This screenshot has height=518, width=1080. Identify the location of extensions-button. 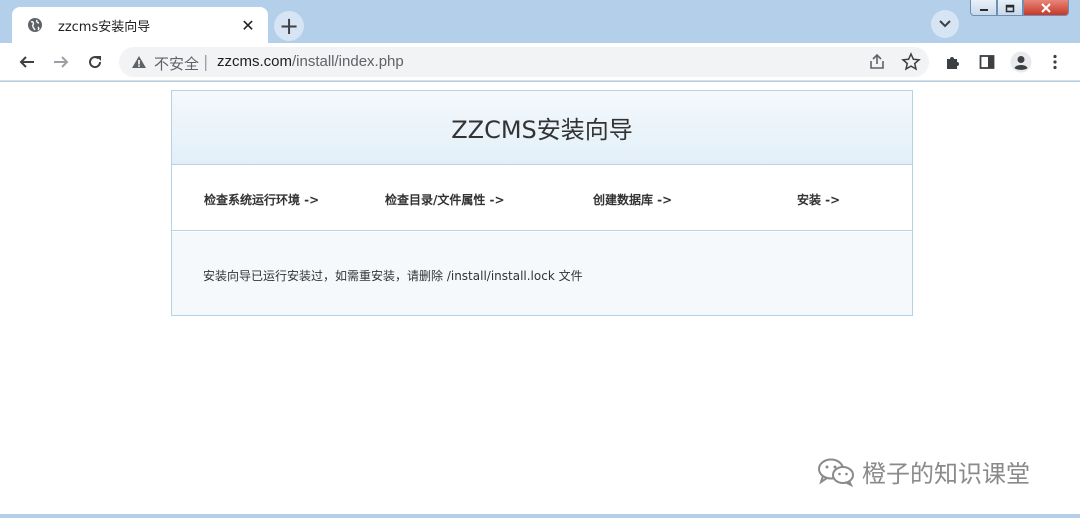
(953, 62).